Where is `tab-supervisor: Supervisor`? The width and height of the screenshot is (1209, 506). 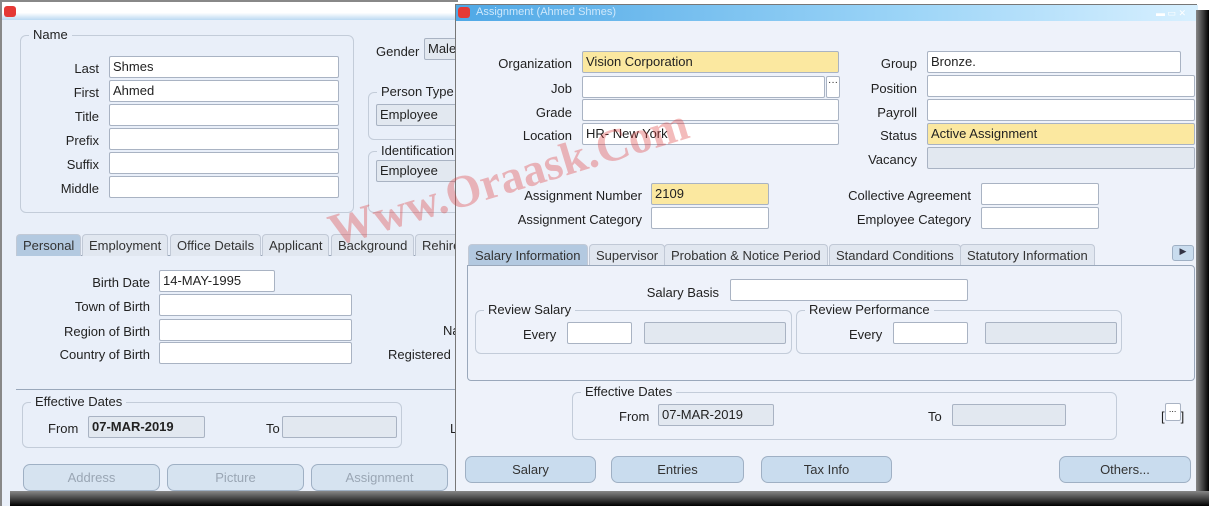
tab-supervisor: Supervisor is located at coordinates (627, 255).